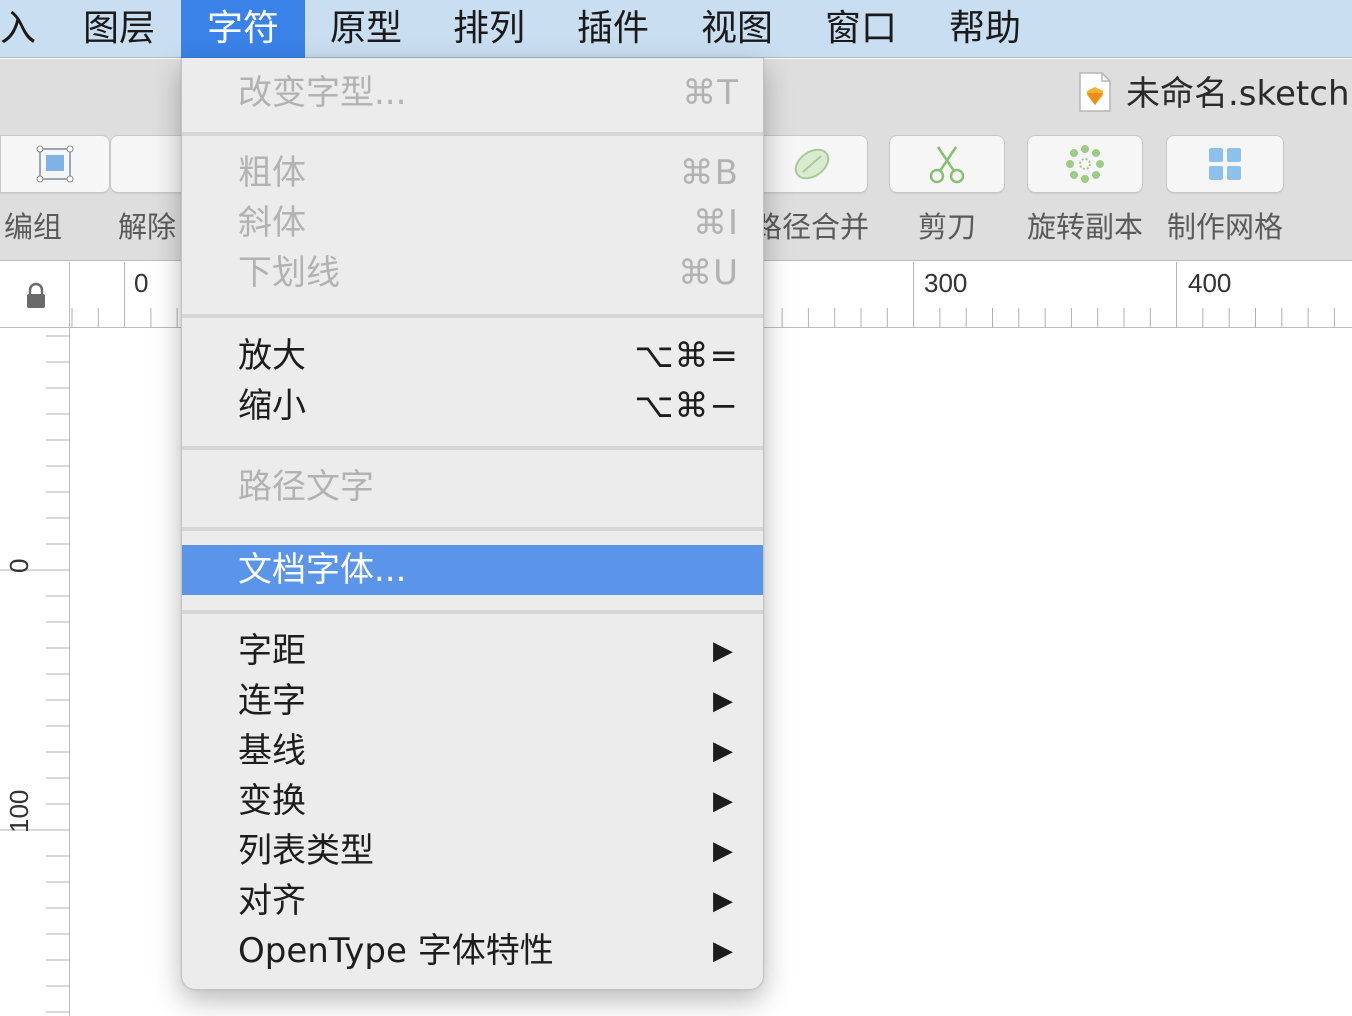 This screenshot has height=1016, width=1352. I want to click on menu-item-kerning: 字距 ▶, so click(472, 651).